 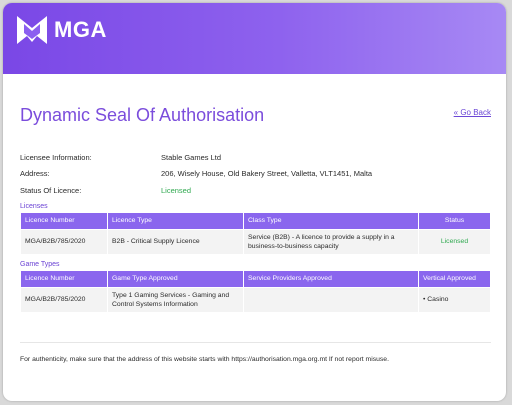 What do you see at coordinates (331, 278) in the screenshot?
I see `column-header: Service Providers Approved` at bounding box center [331, 278].